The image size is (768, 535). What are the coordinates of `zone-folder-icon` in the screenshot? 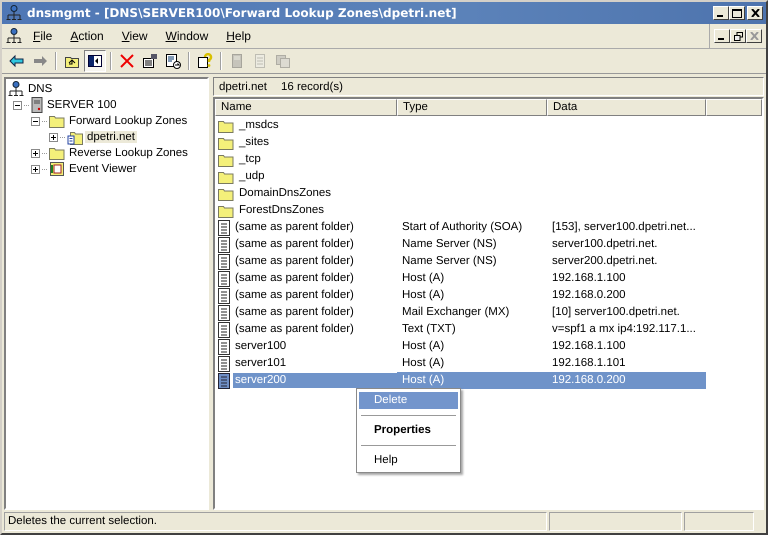 It's located at (75, 137).